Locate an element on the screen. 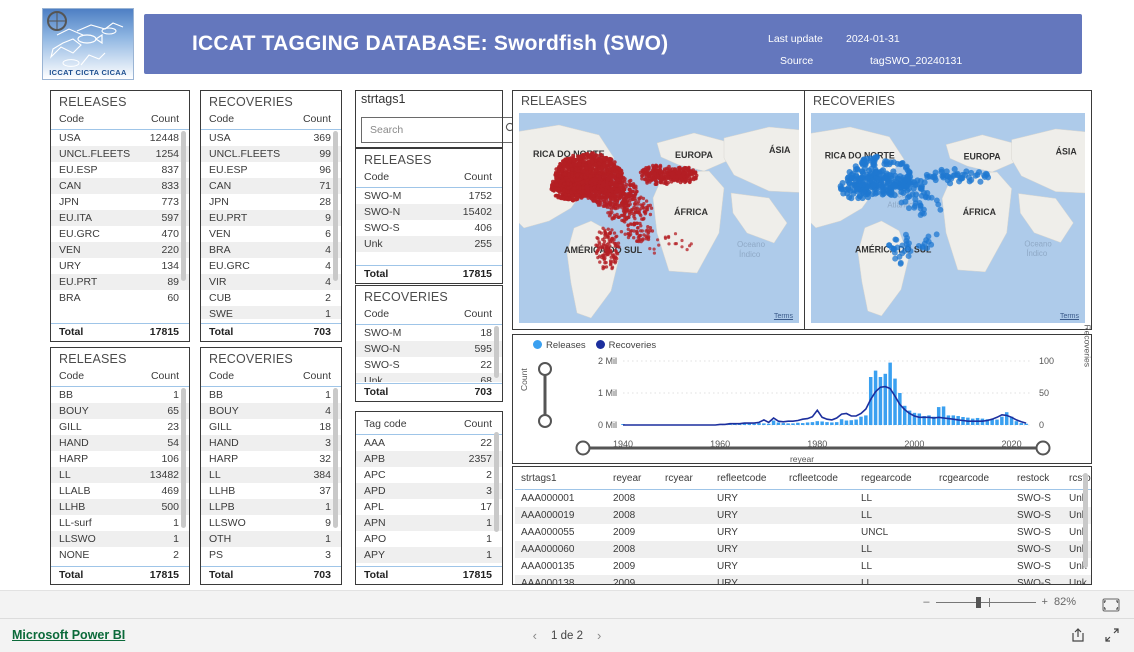 The height and width of the screenshot is (652, 1134). table-row: EU.PRT 89 is located at coordinates (120, 282).